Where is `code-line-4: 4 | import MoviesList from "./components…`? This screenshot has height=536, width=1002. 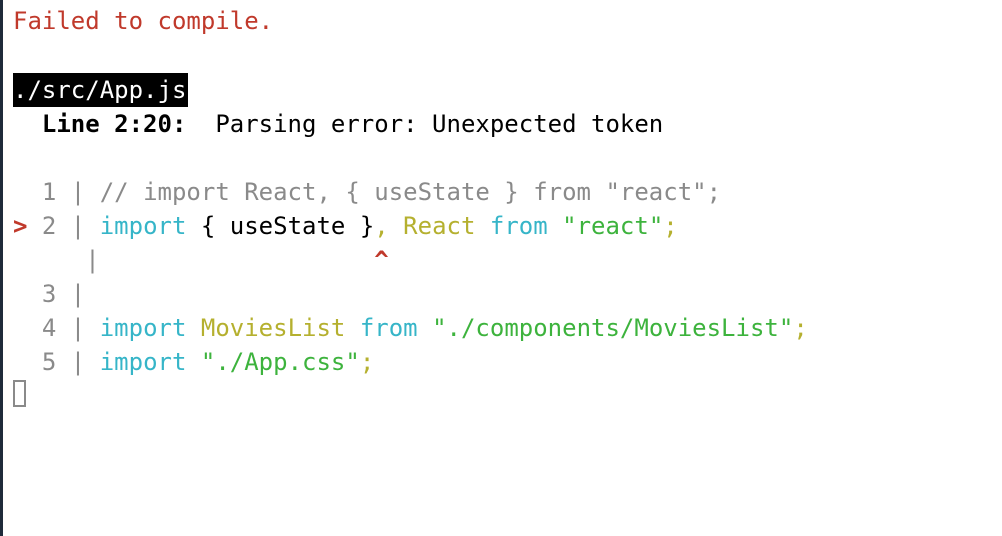 code-line-4: 4 | import MoviesList from "./components… is located at coordinates (424, 328).